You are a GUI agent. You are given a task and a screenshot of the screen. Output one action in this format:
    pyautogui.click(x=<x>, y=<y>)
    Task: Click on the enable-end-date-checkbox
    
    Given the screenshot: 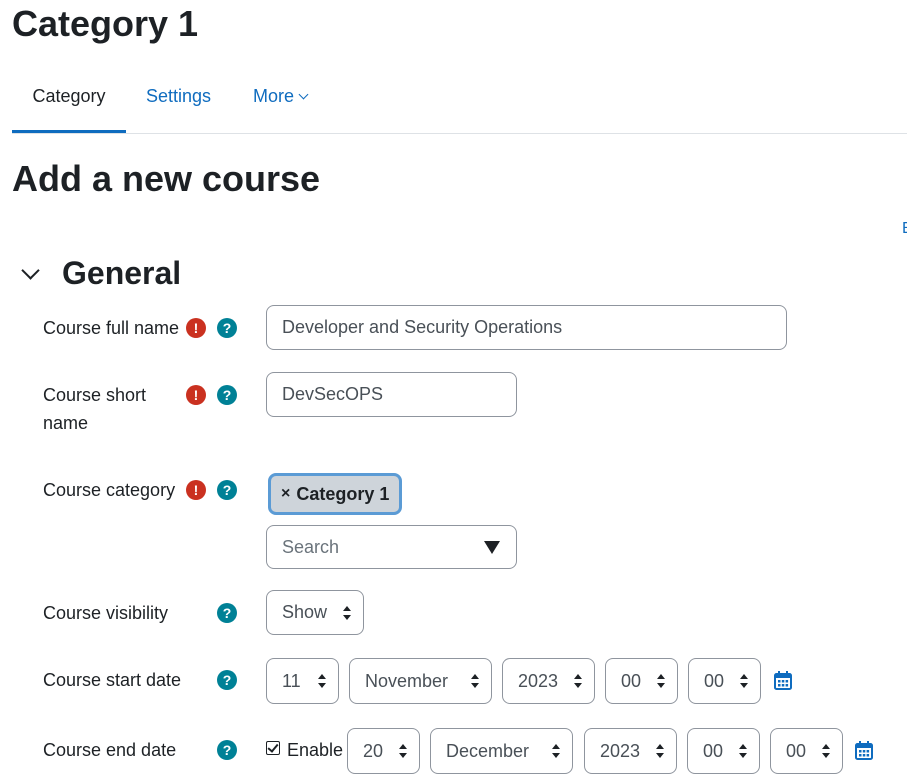 What is the action you would take?
    pyautogui.click(x=273, y=748)
    